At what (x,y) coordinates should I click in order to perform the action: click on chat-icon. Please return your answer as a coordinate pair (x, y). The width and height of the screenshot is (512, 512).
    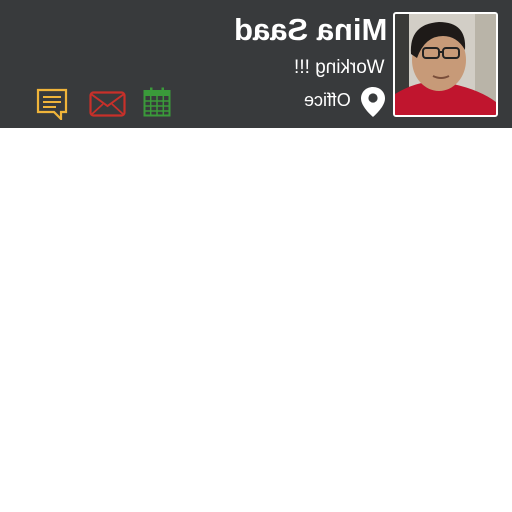
    Looking at the image, I should click on (52, 104).